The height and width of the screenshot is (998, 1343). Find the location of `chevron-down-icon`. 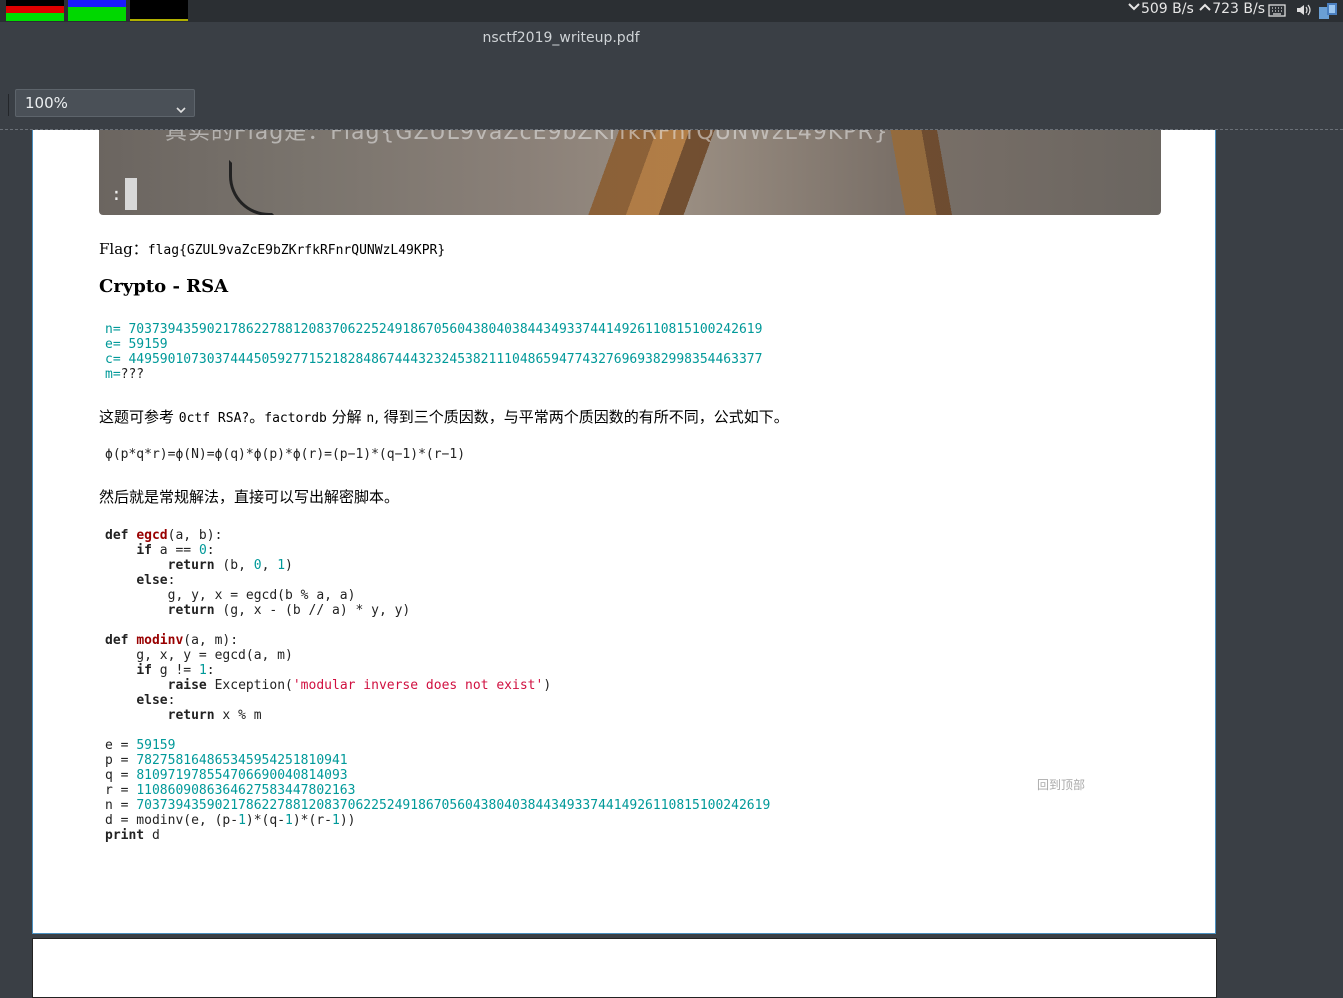

chevron-down-icon is located at coordinates (181, 105).